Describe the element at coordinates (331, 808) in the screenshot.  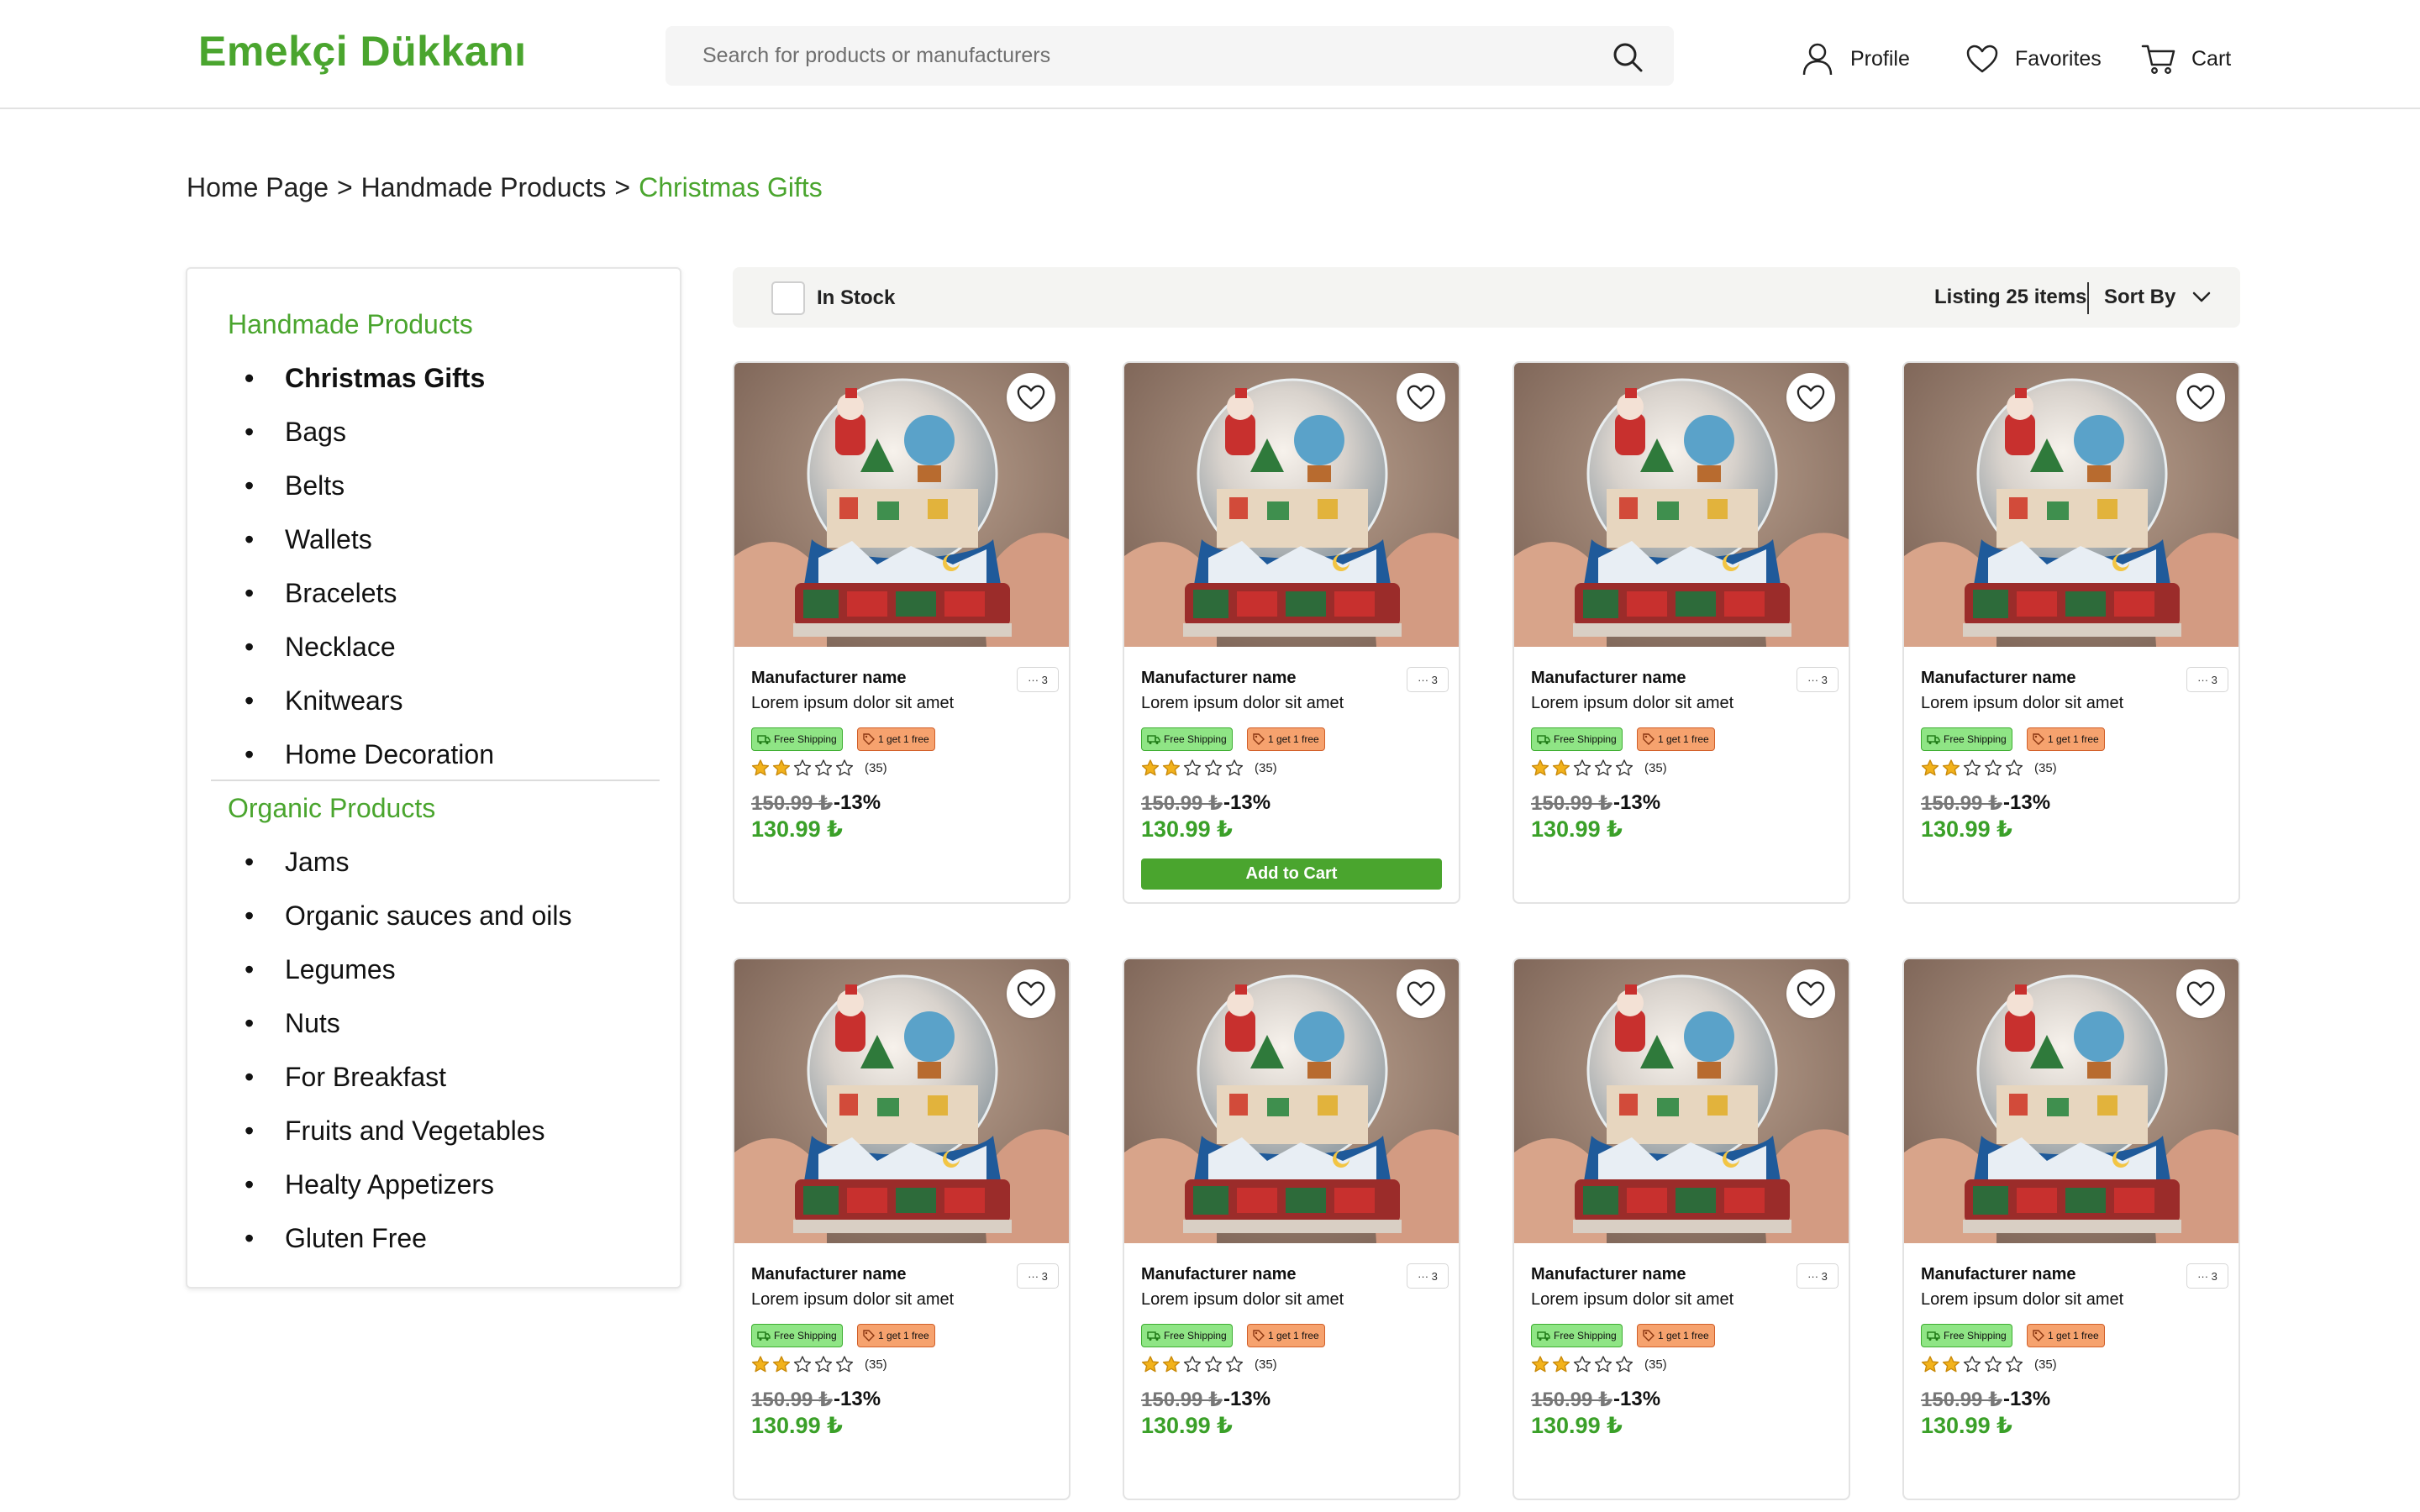
I see `category-group-organic: Organic Products` at that location.